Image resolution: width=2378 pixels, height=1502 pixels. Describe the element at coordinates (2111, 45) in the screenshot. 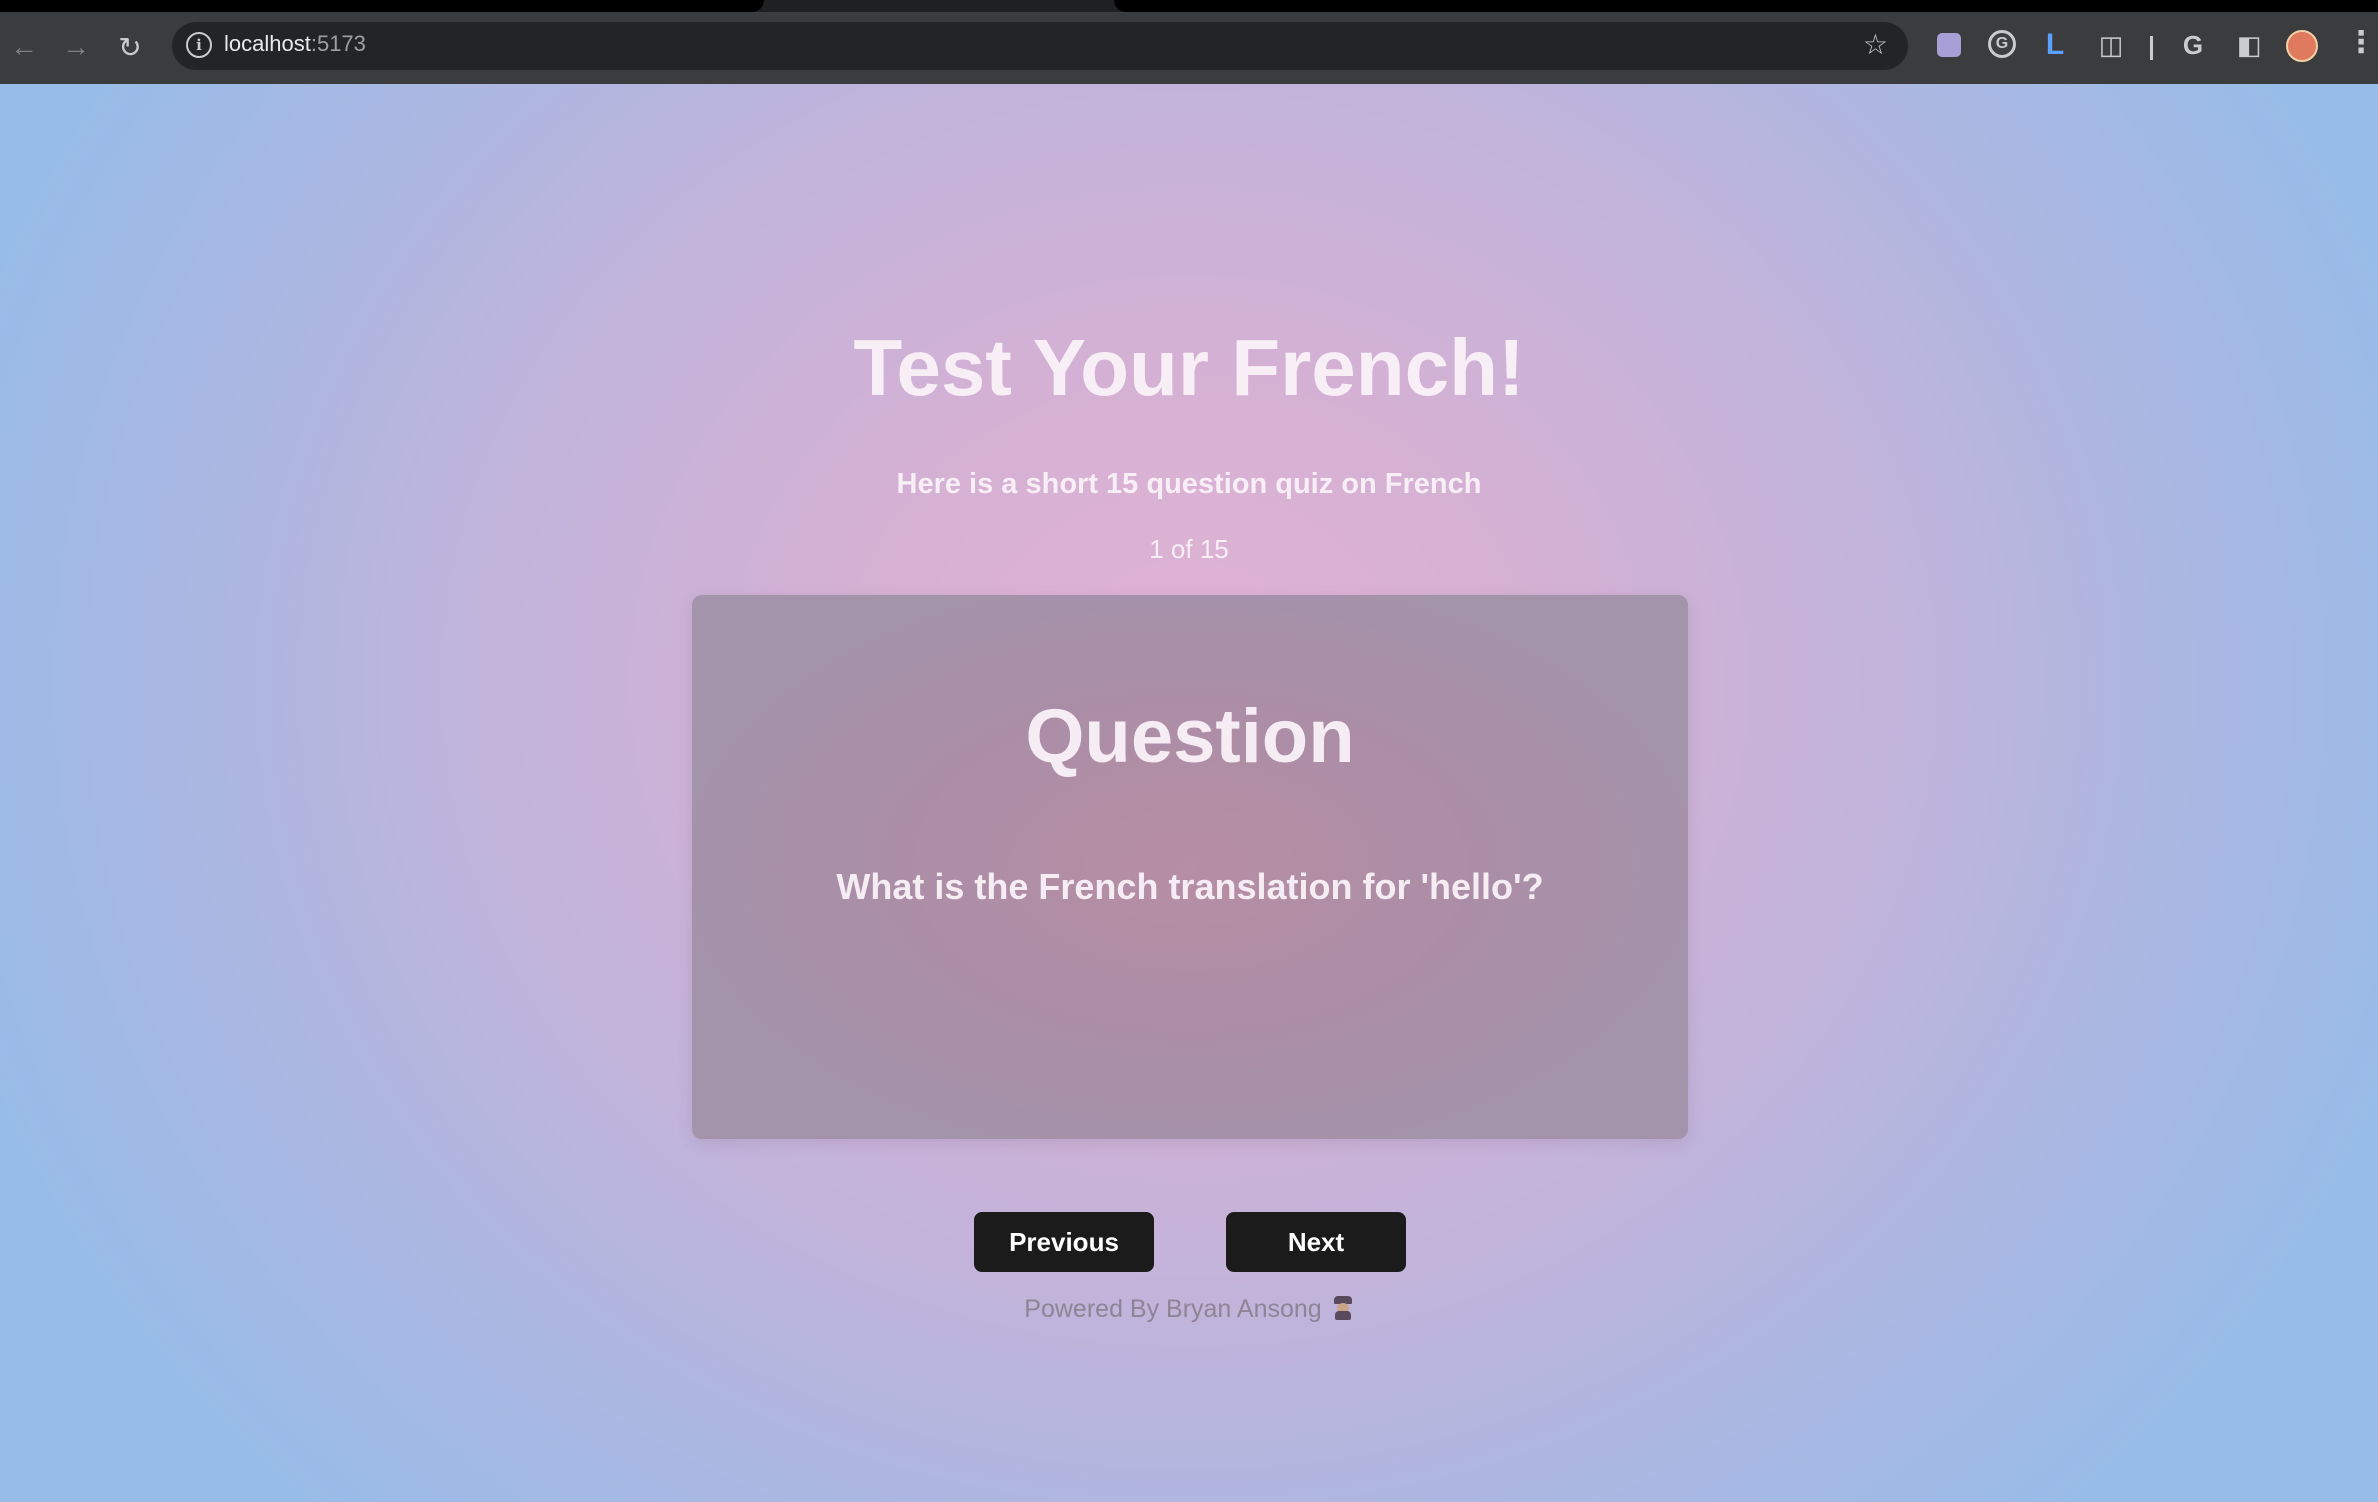

I see `extensions-puzzle-icon: ◫` at that location.